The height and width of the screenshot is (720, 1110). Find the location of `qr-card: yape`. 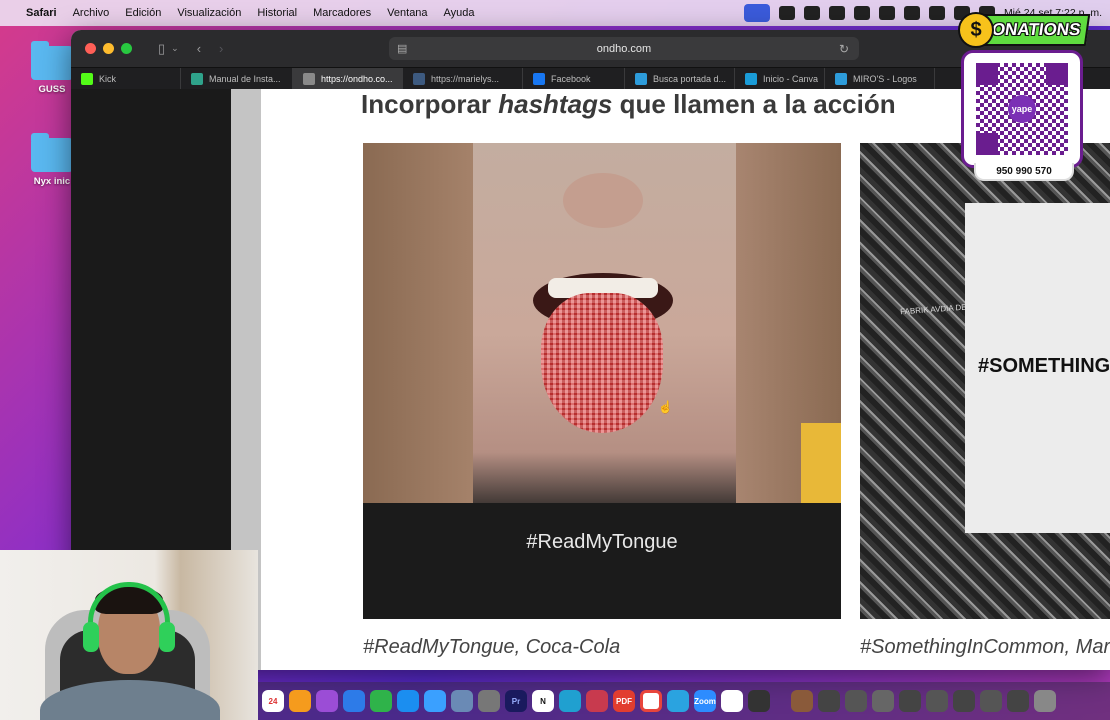

qr-card: yape is located at coordinates (1022, 109).